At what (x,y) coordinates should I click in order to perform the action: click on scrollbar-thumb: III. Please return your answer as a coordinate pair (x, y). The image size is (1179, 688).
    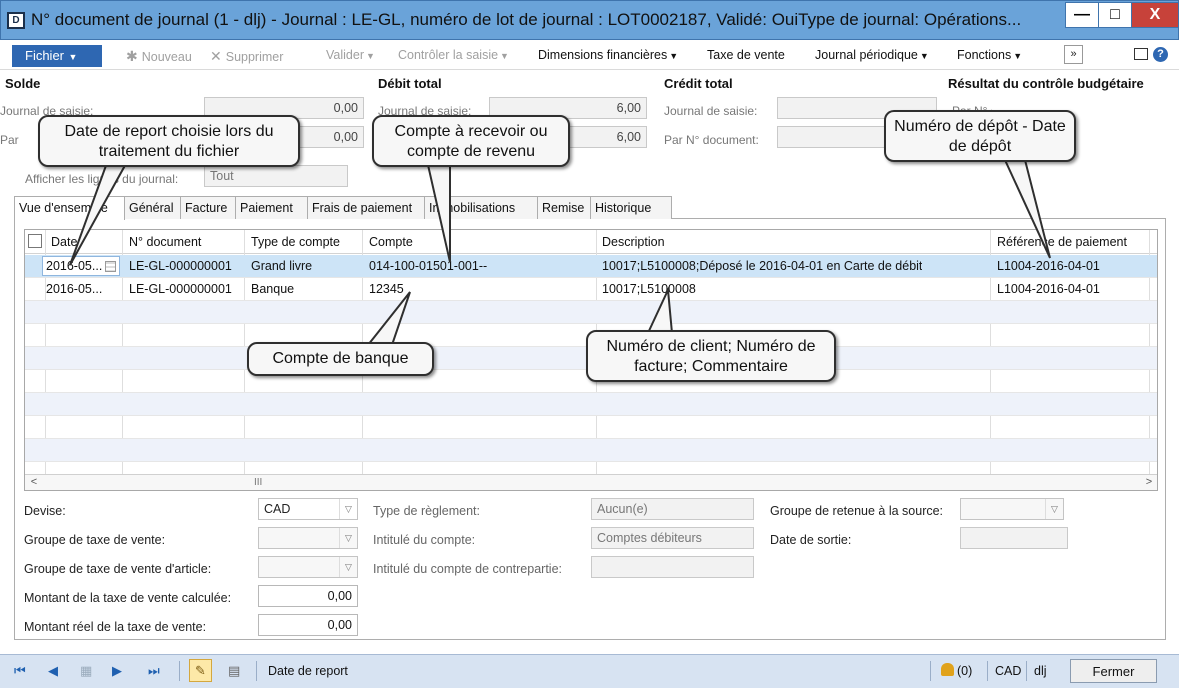
    Looking at the image, I should click on (258, 482).